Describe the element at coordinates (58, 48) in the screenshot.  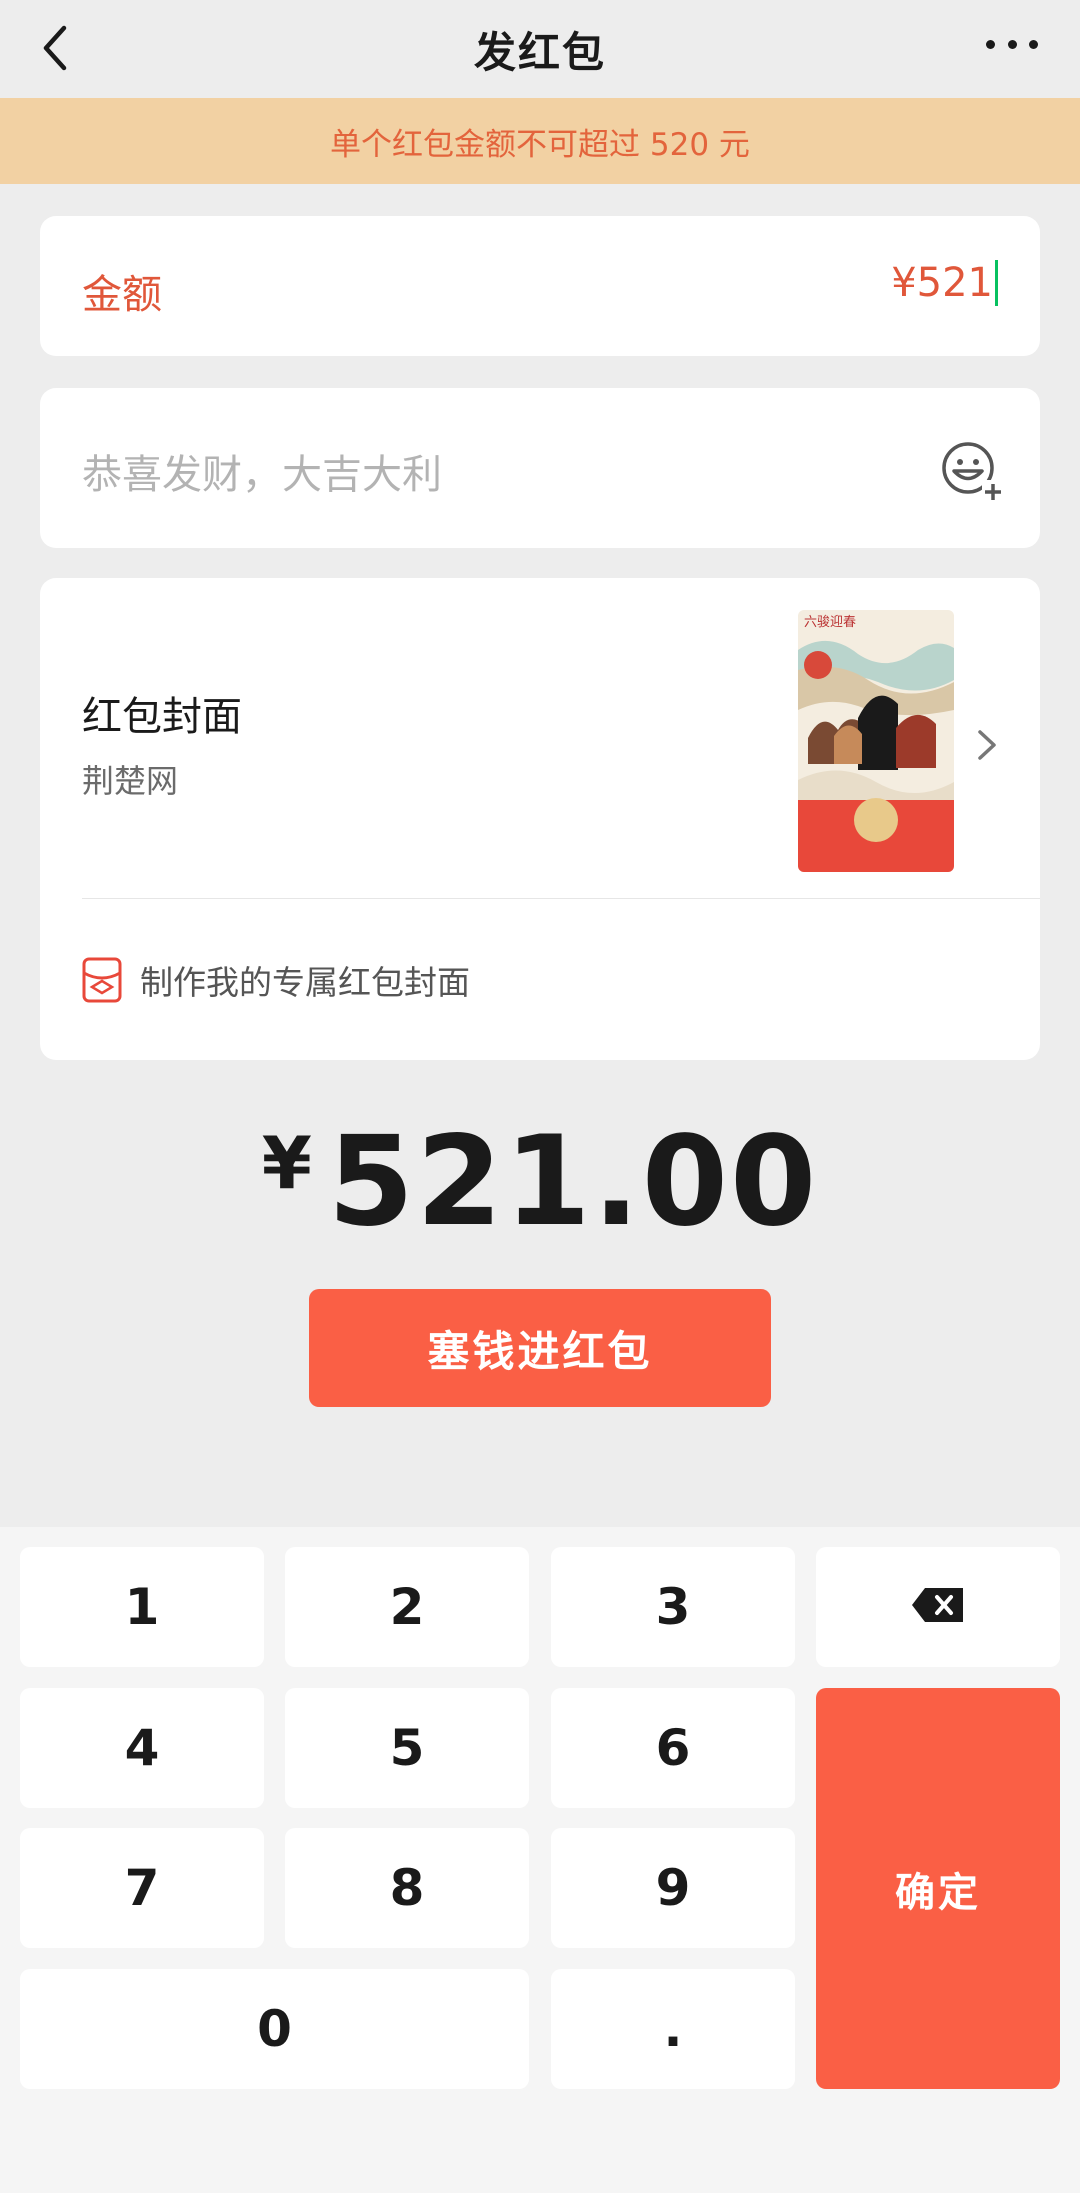
I see `back-arrow-icon` at that location.